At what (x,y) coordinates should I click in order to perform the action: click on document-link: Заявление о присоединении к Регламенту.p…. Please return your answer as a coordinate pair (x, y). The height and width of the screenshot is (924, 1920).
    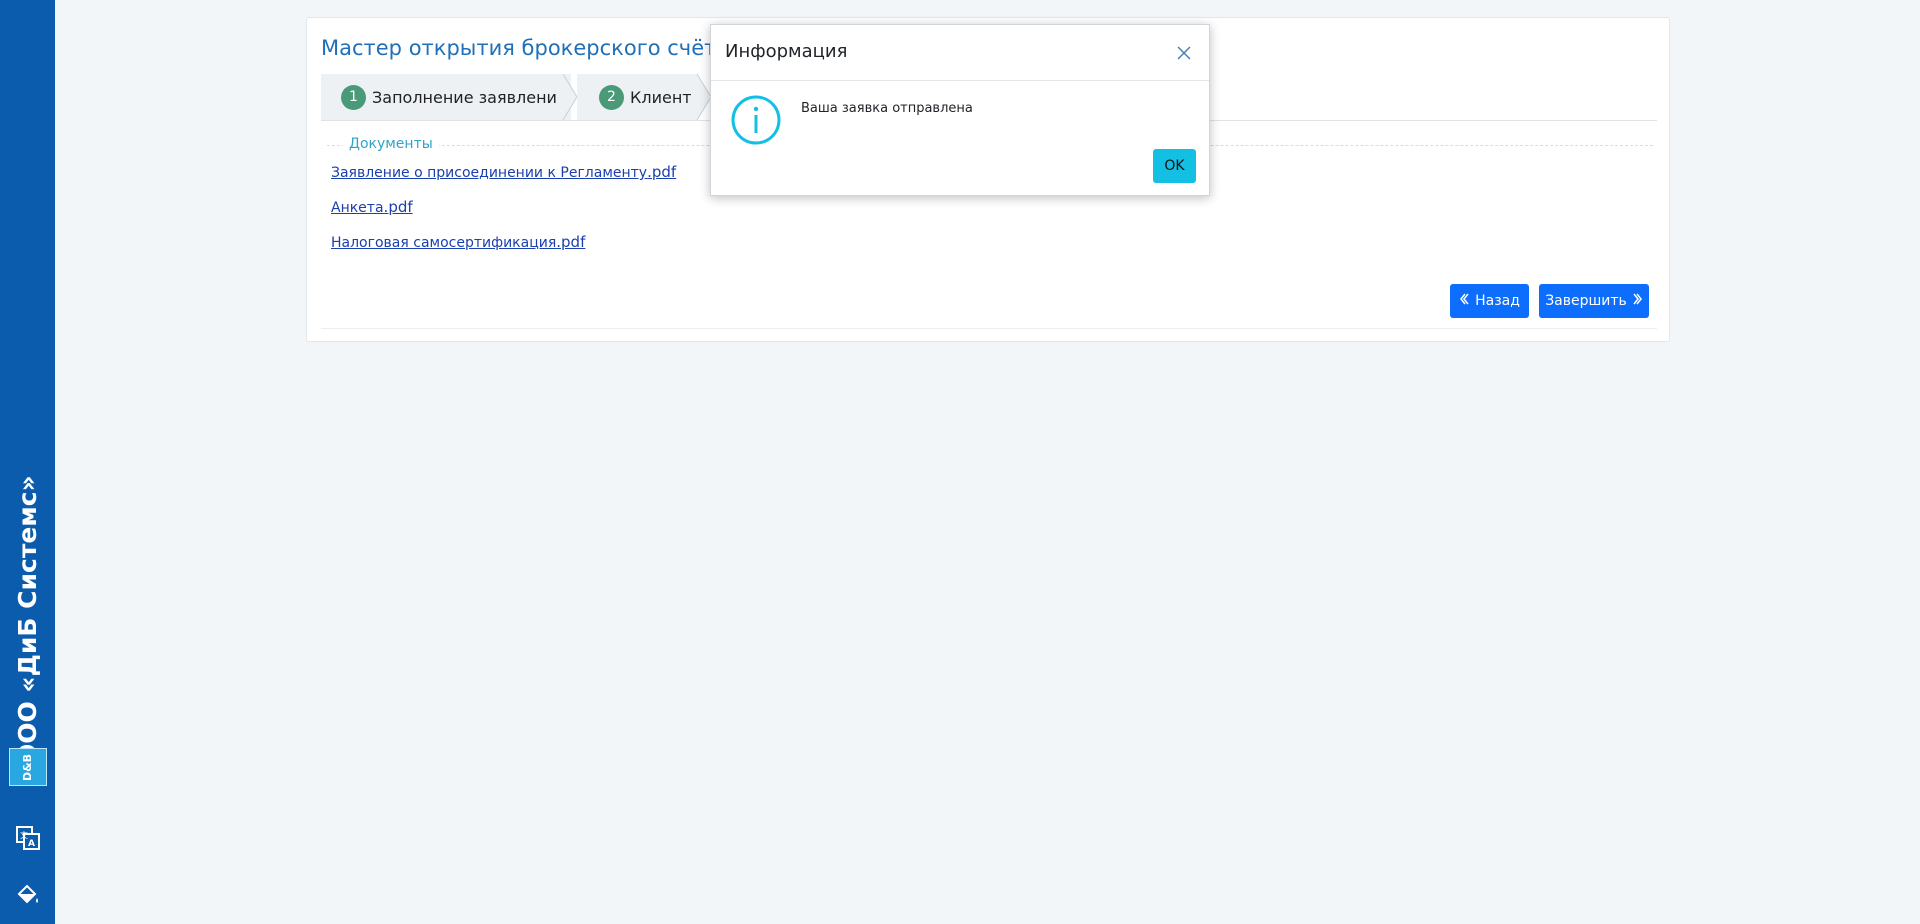
    Looking at the image, I should click on (503, 172).